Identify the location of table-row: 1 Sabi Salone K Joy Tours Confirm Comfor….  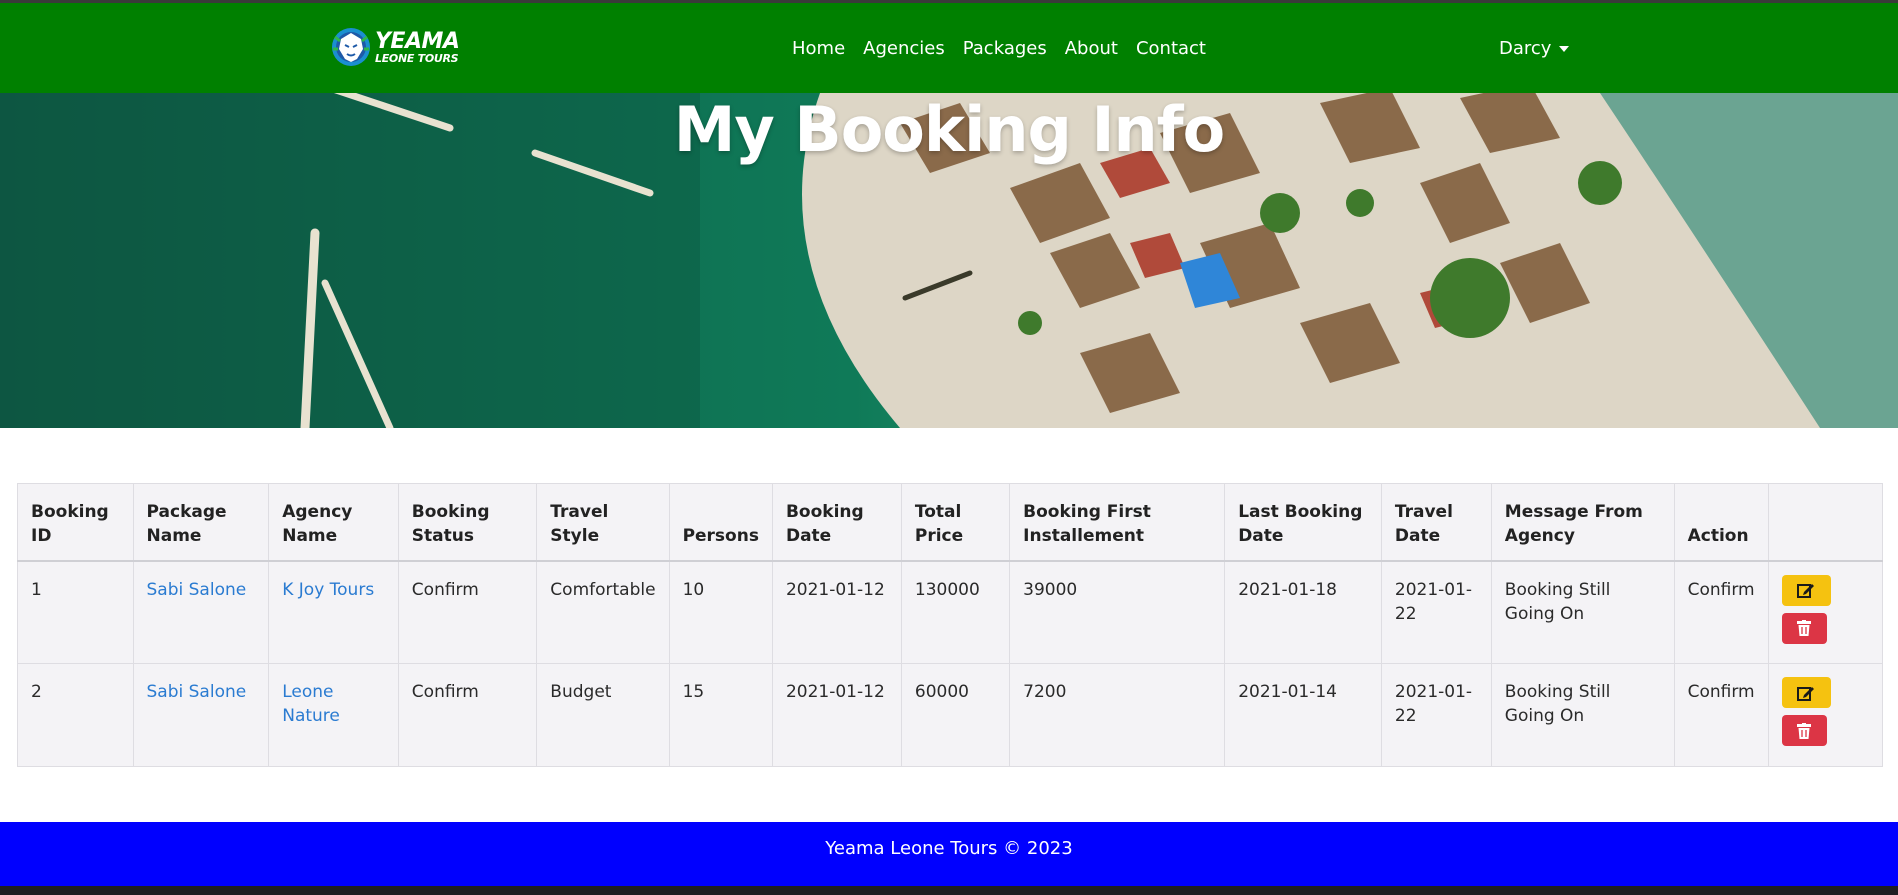
(950, 612).